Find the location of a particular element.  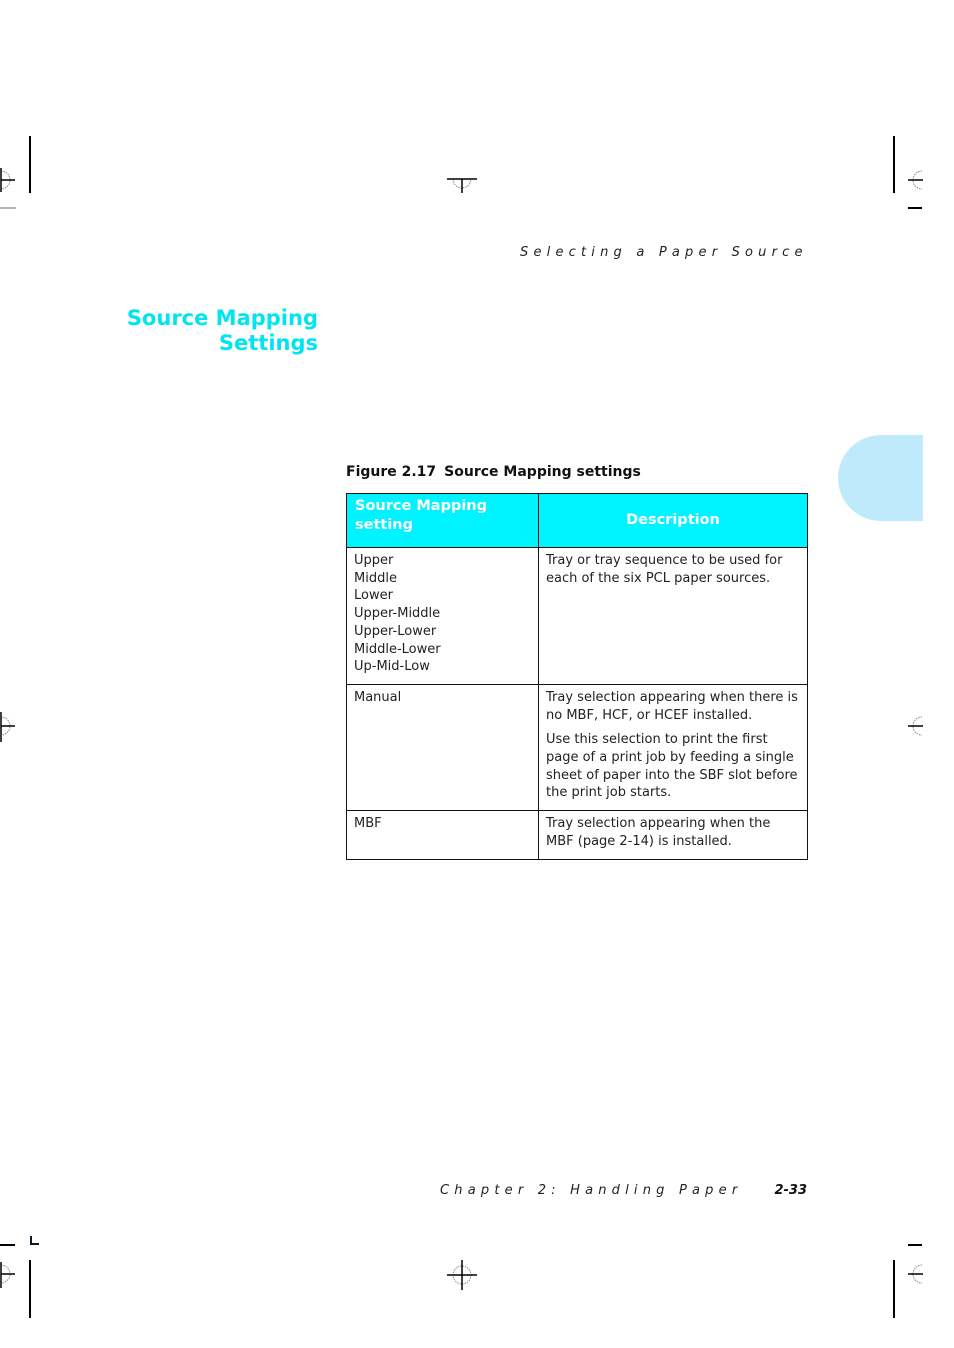

setting-value: MBF is located at coordinates (368, 824).